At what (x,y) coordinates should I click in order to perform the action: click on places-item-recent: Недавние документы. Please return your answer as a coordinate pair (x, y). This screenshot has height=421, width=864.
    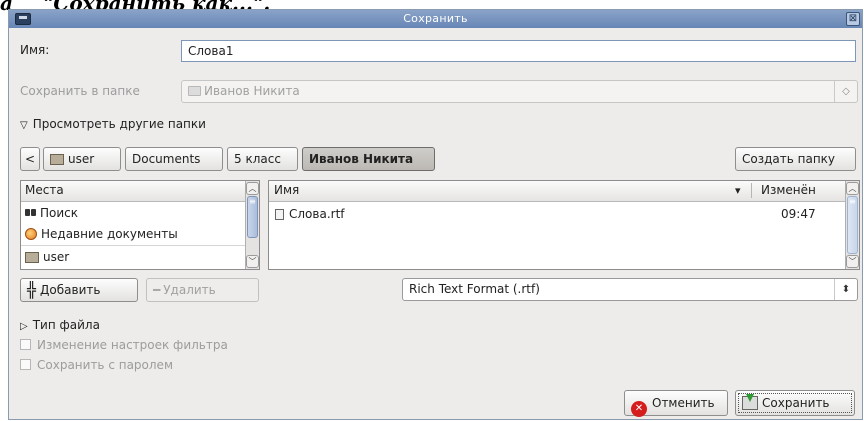
    Looking at the image, I should click on (101, 234).